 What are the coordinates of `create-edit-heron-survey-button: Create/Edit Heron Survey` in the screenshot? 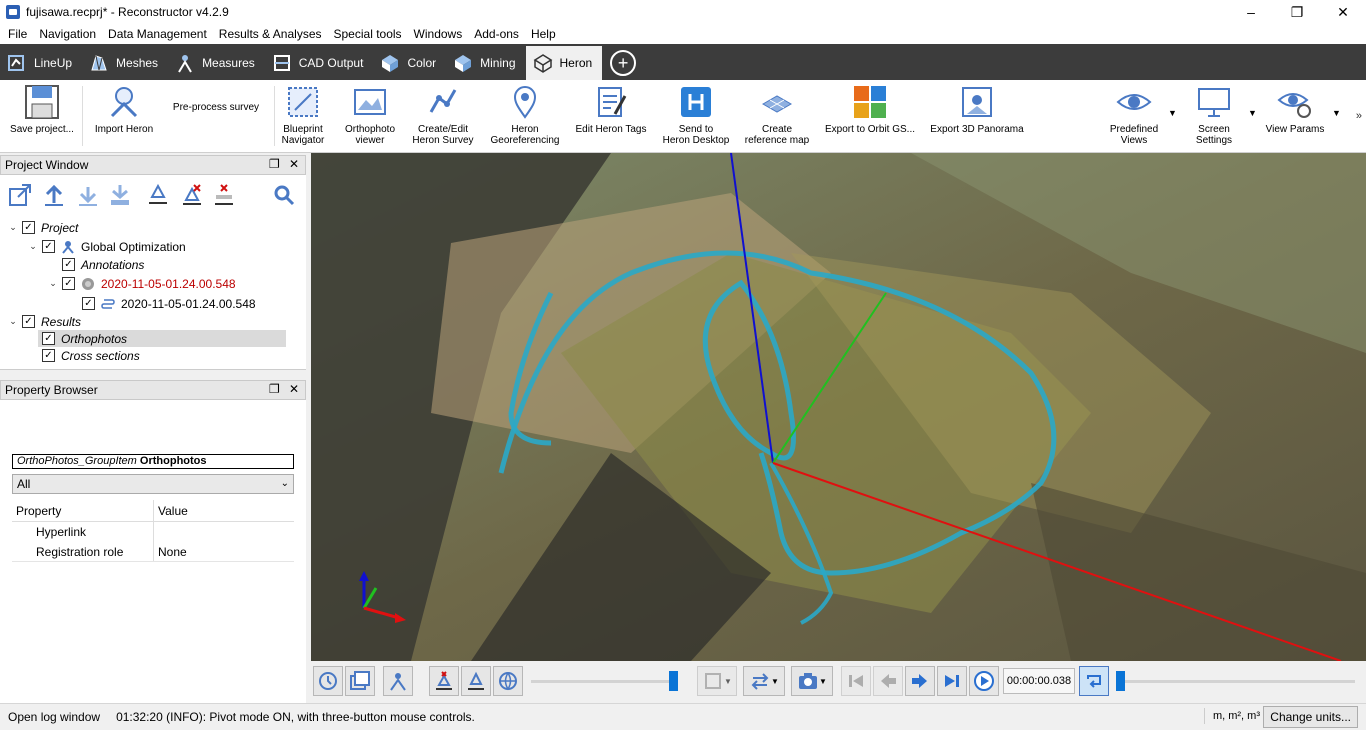 It's located at (443, 115).